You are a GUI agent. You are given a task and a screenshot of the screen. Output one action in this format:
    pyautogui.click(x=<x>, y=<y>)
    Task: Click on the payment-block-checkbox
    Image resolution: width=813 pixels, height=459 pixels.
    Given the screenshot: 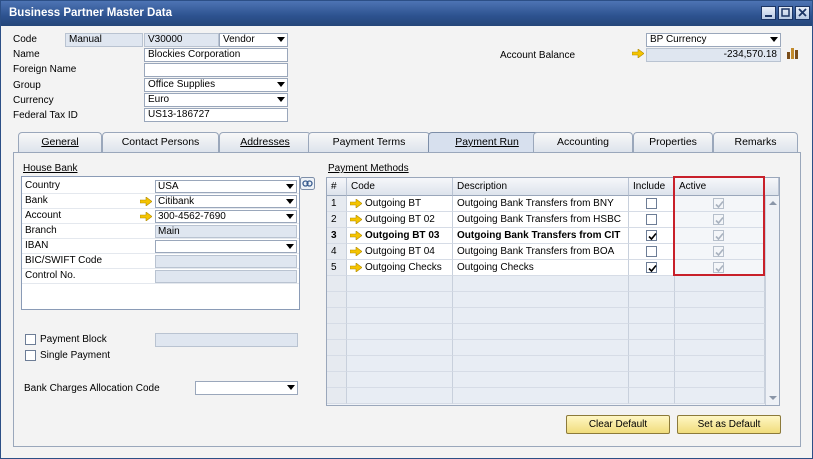 What is the action you would take?
    pyautogui.click(x=30, y=339)
    